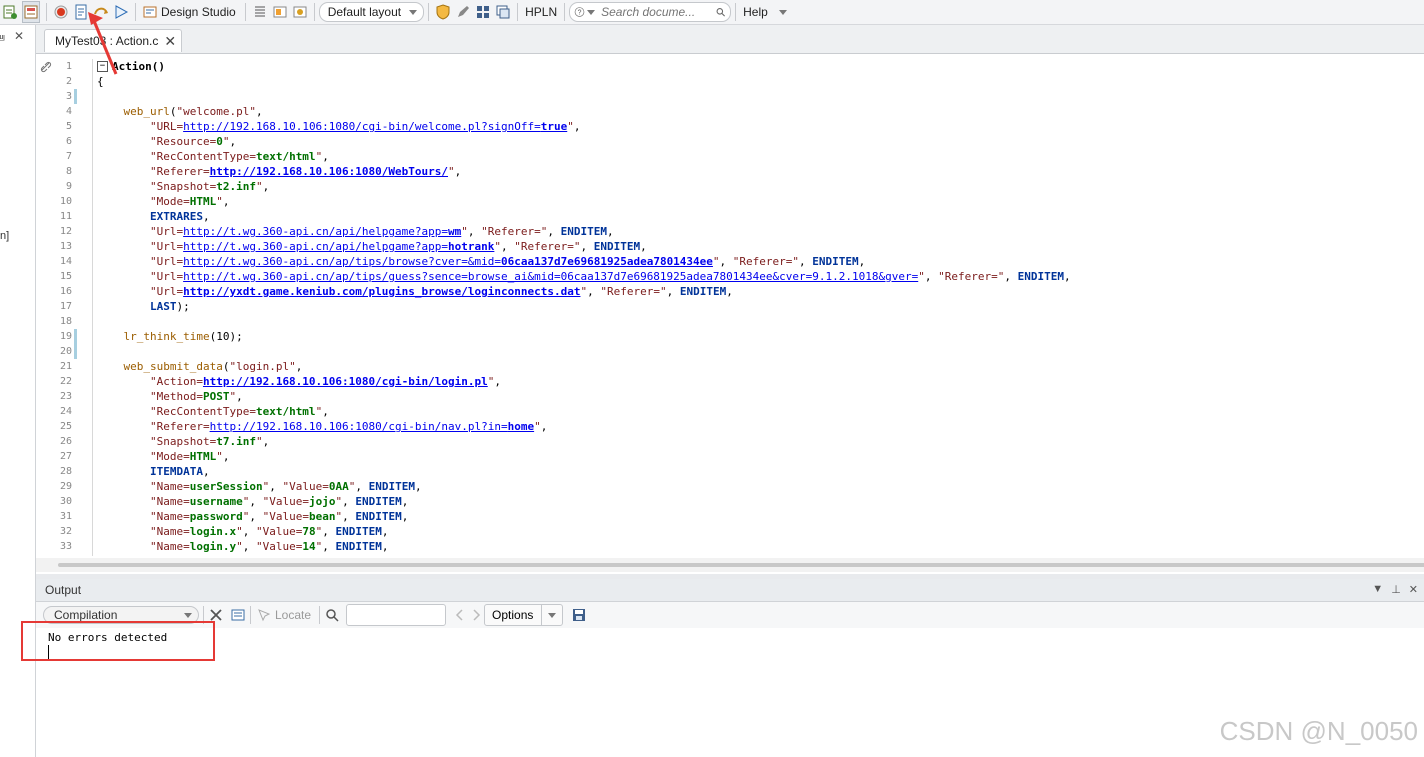 This screenshot has width=1424, height=757. What do you see at coordinates (463, 12) in the screenshot?
I see `pen-icon` at bounding box center [463, 12].